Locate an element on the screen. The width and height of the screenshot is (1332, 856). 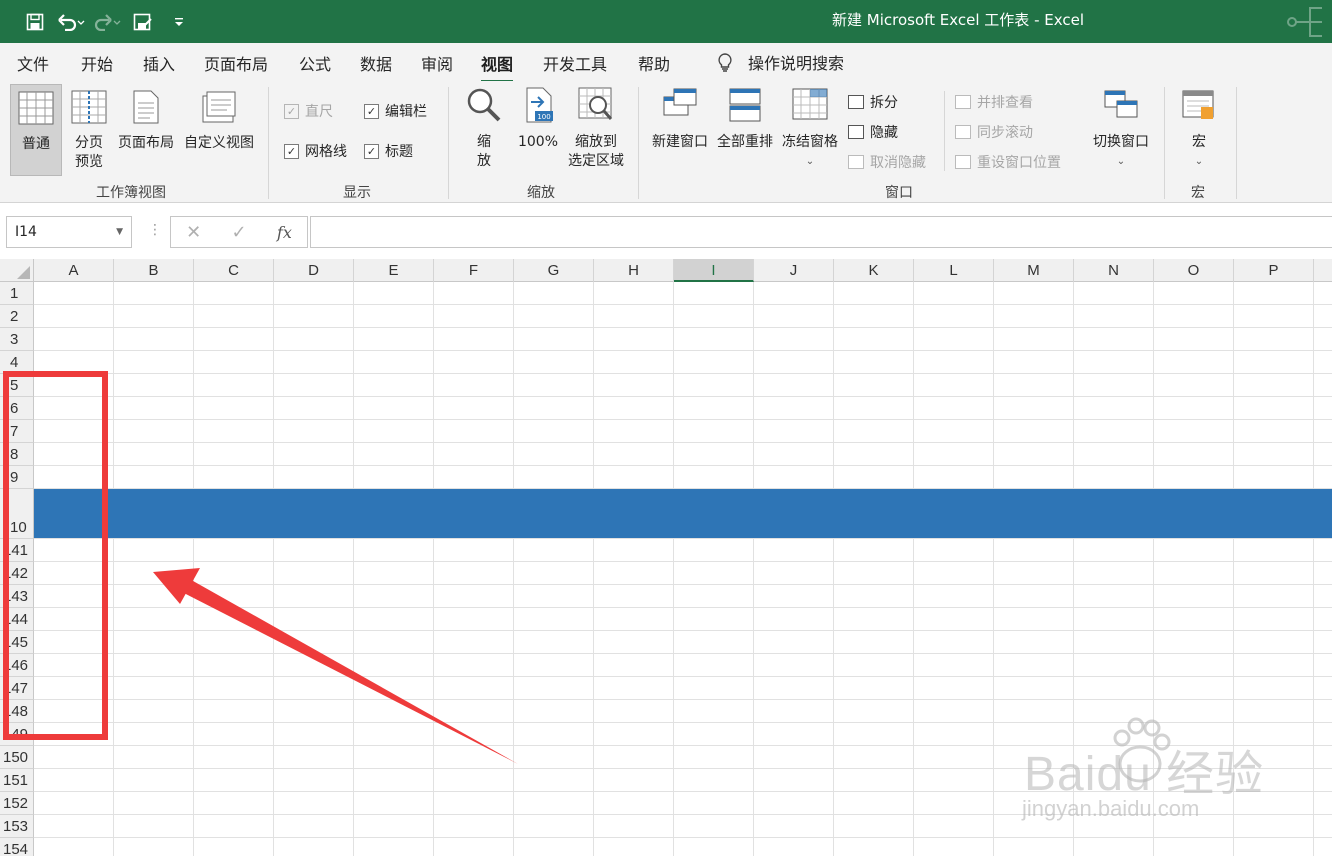
save-icon is located at coordinates (35, 22).